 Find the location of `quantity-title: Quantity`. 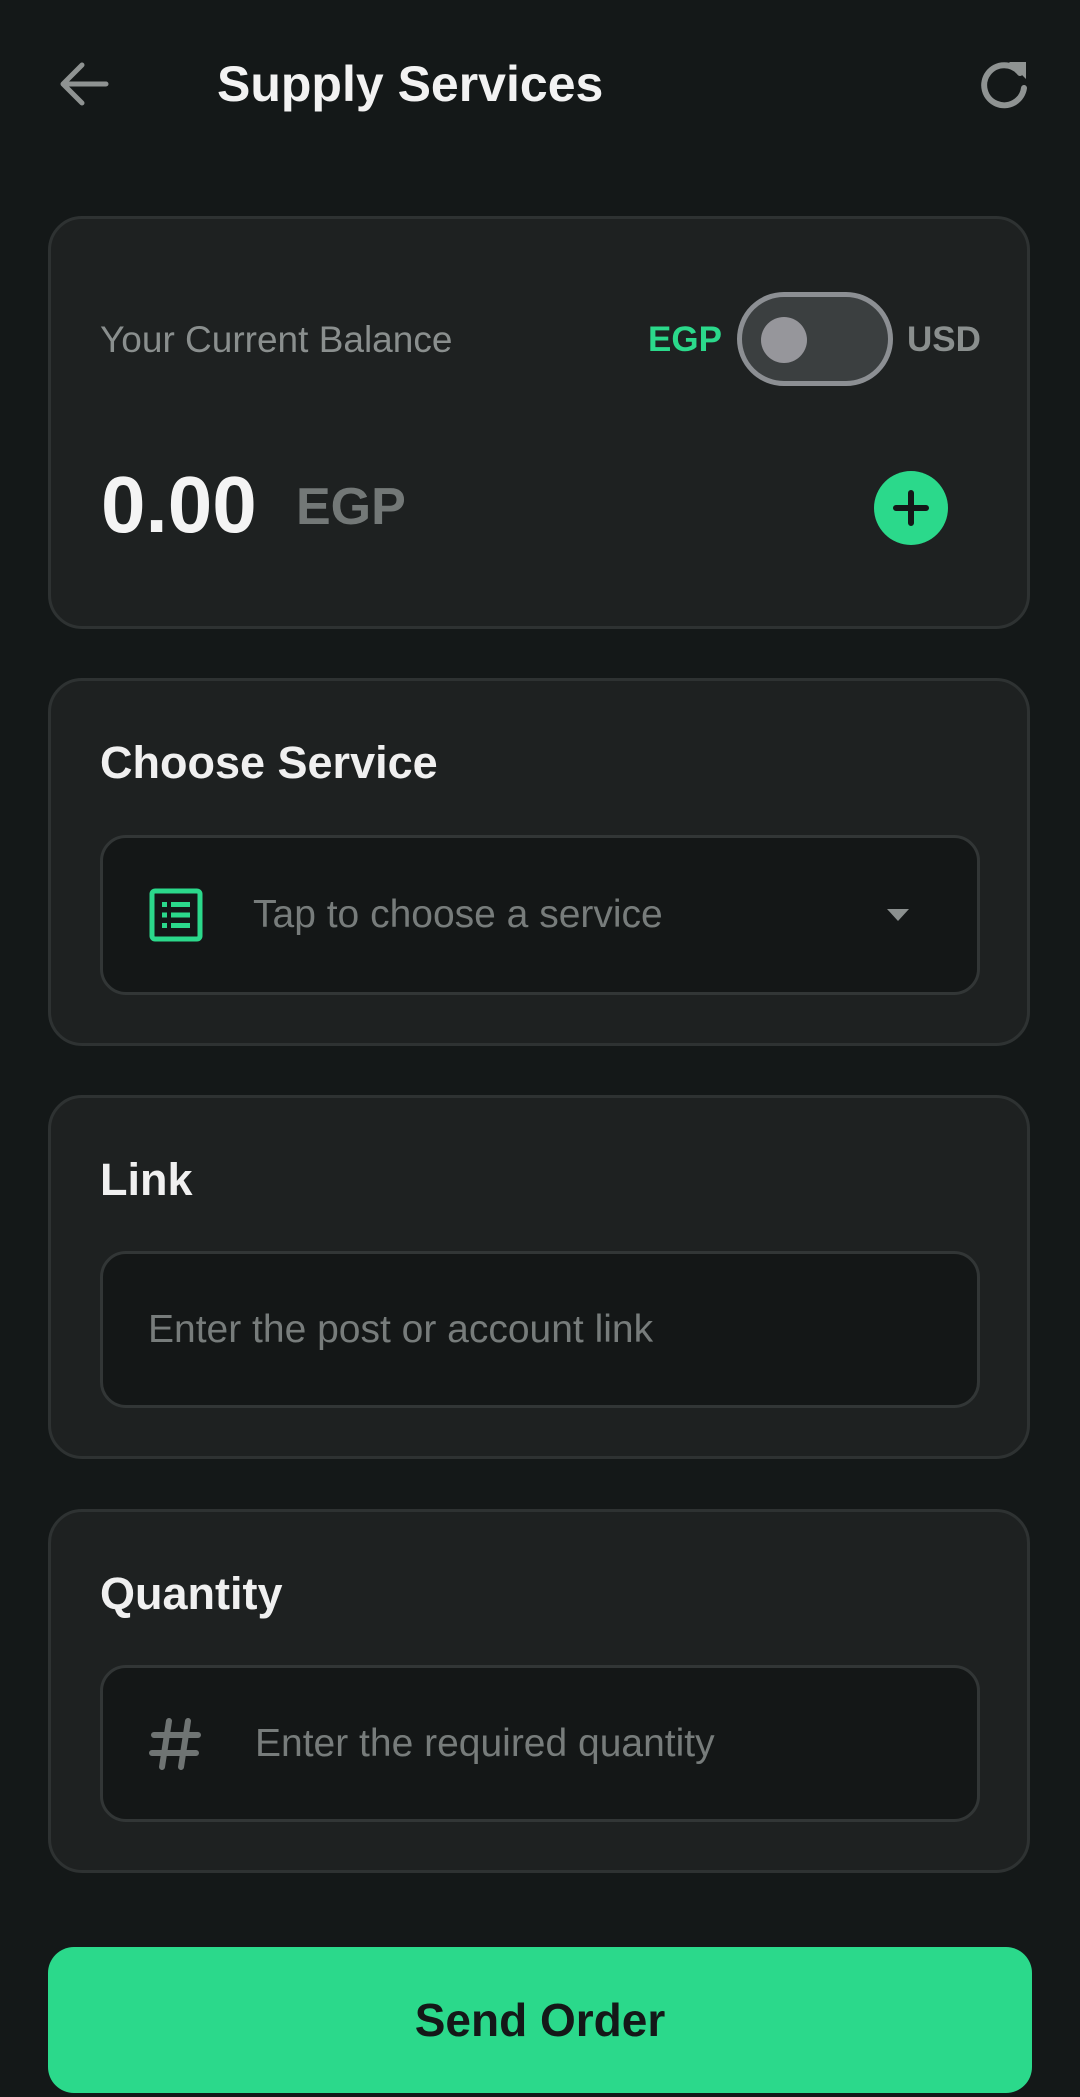

quantity-title: Quantity is located at coordinates (191, 1593).